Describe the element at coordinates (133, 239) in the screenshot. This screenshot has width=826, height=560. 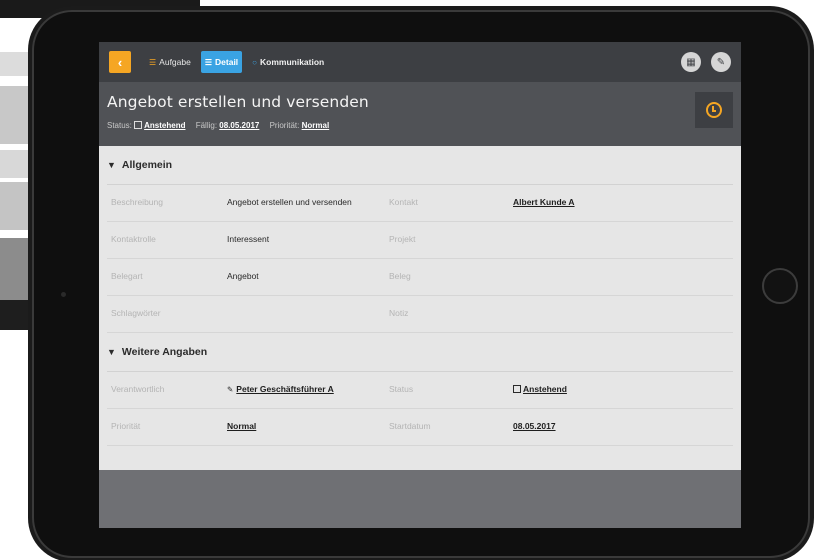
I see `field-label: Kontaktrolle` at that location.